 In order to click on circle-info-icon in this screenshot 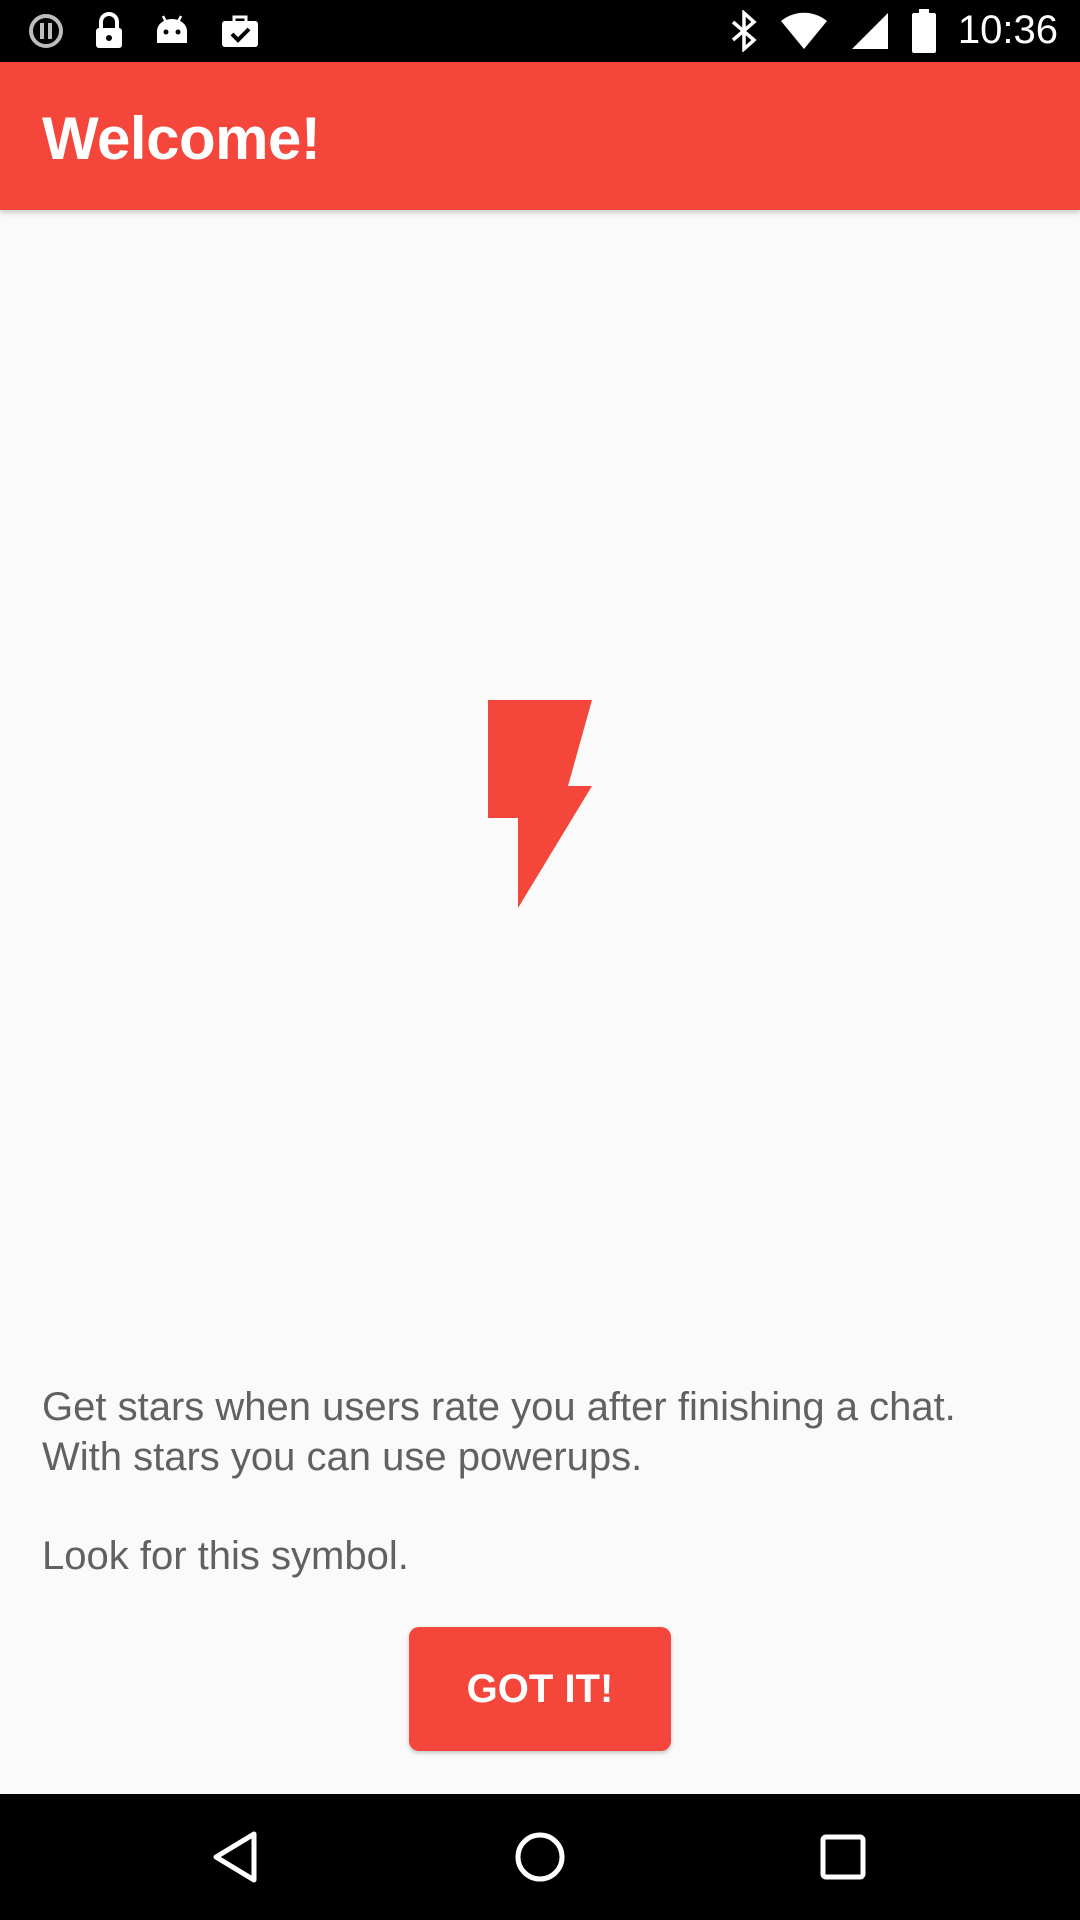, I will do `click(46, 31)`.